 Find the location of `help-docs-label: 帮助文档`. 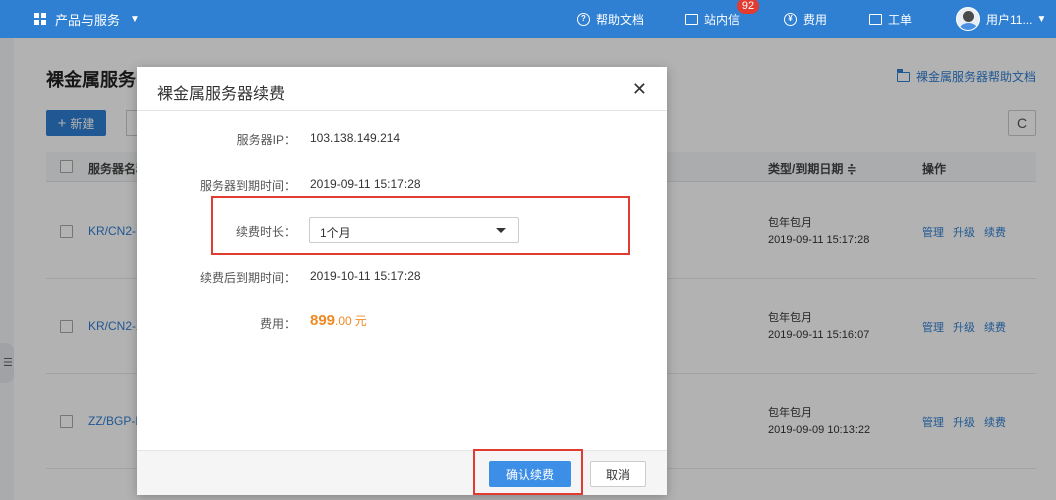

help-docs-label: 帮助文档 is located at coordinates (620, 19).